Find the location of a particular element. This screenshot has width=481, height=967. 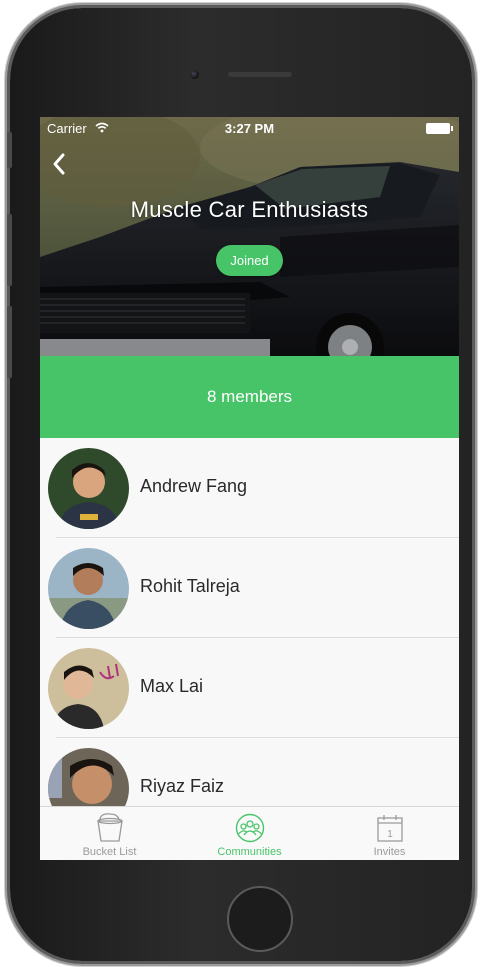

tab-communities: Communities is located at coordinates (249, 833).